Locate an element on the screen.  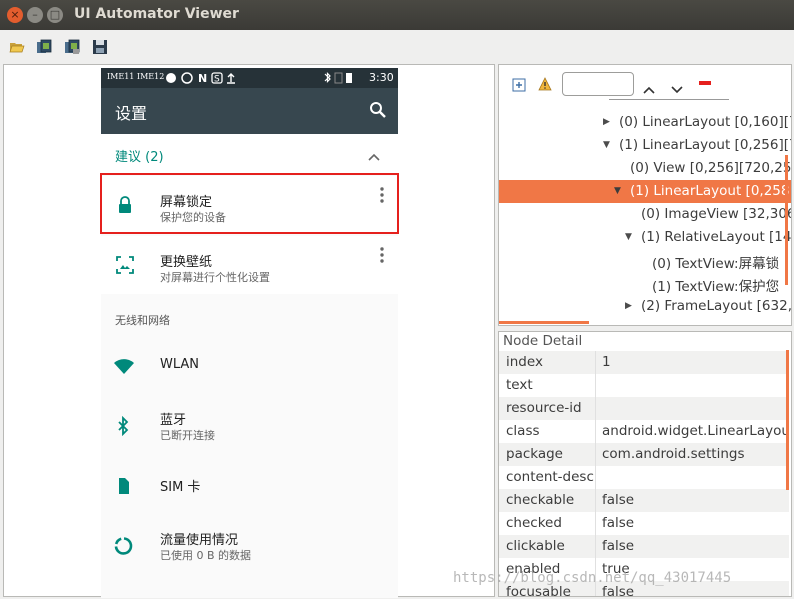
status-clock: 3:30 is located at coordinates (381, 77).